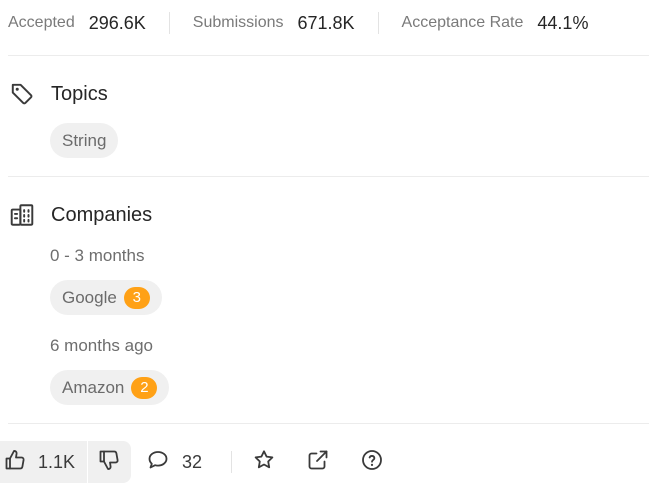 The width and height of the screenshot is (649, 487). I want to click on action-divider, so click(231, 462).